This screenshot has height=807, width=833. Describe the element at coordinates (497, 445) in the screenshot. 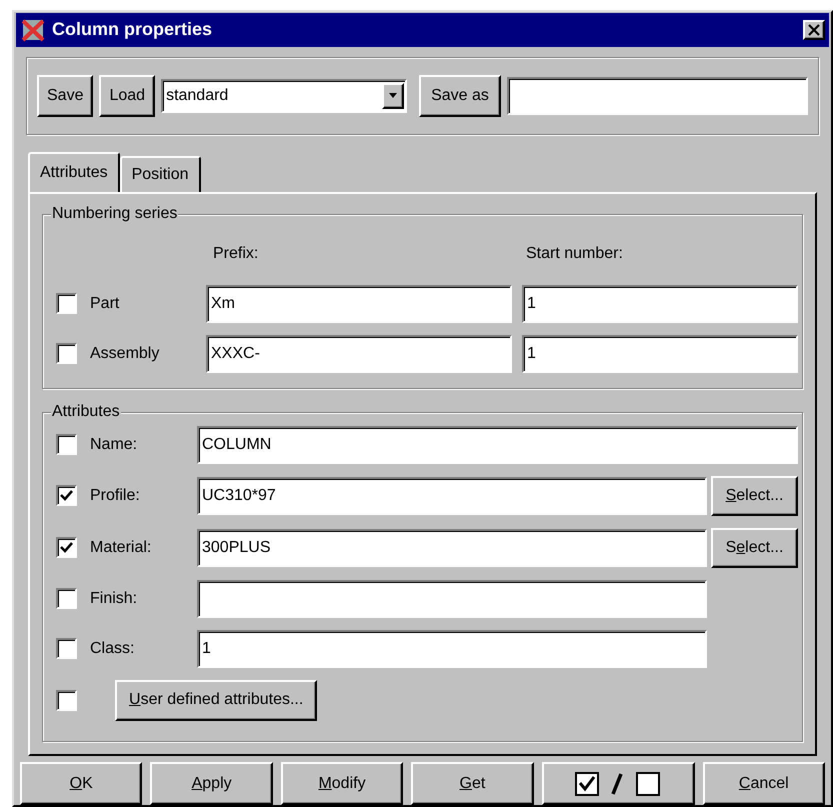

I see `input-field: COLUMN` at that location.